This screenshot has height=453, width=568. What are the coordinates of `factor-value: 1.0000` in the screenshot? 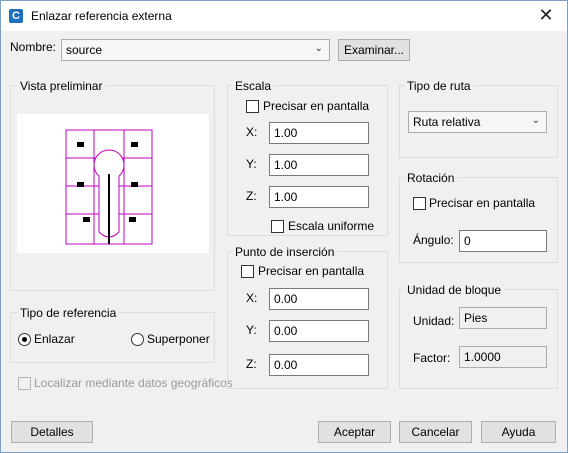 It's located at (503, 357).